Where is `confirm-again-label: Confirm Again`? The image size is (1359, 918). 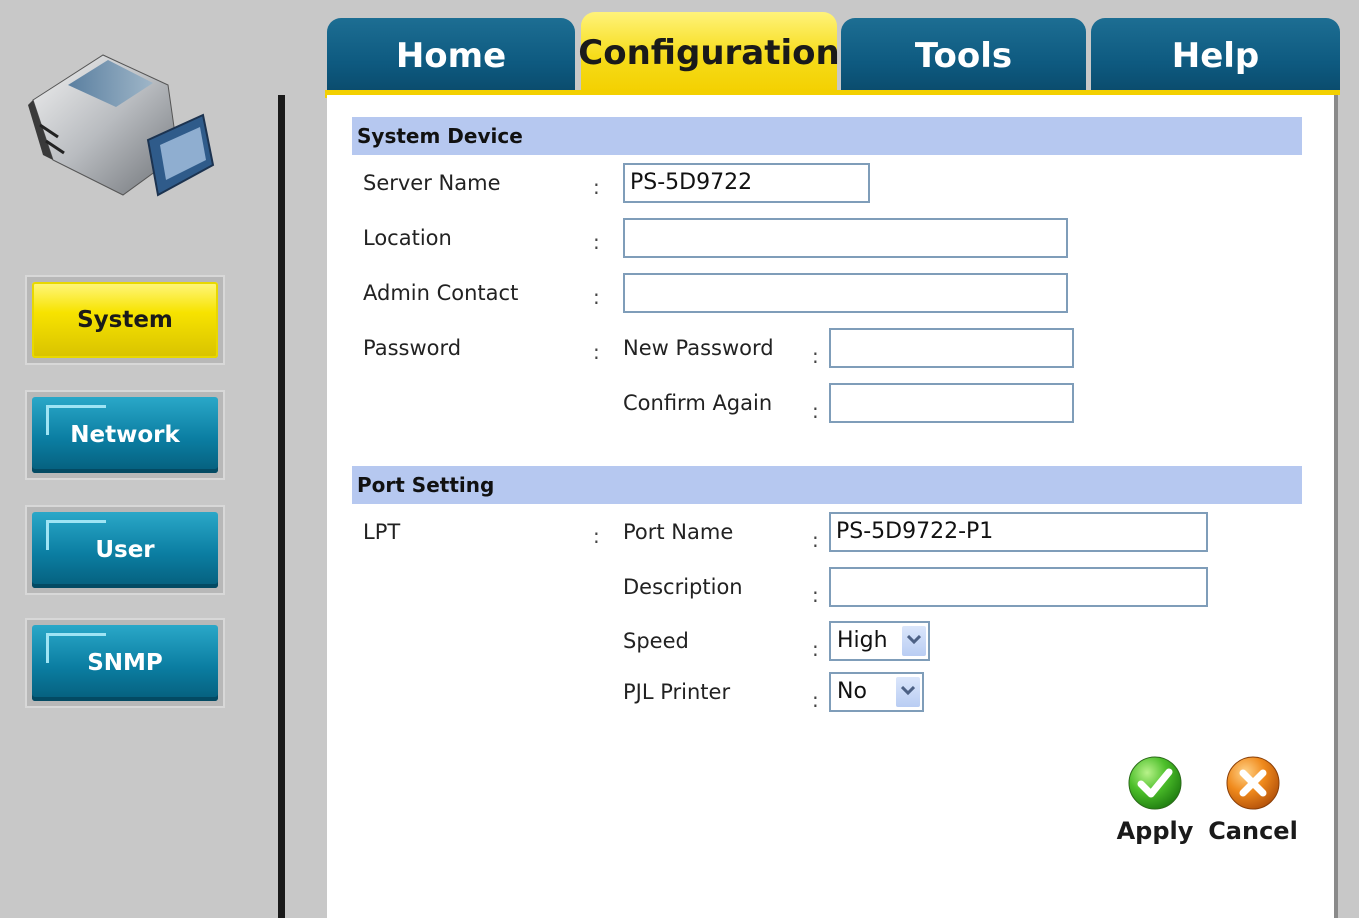
confirm-again-label: Confirm Again is located at coordinates (698, 403).